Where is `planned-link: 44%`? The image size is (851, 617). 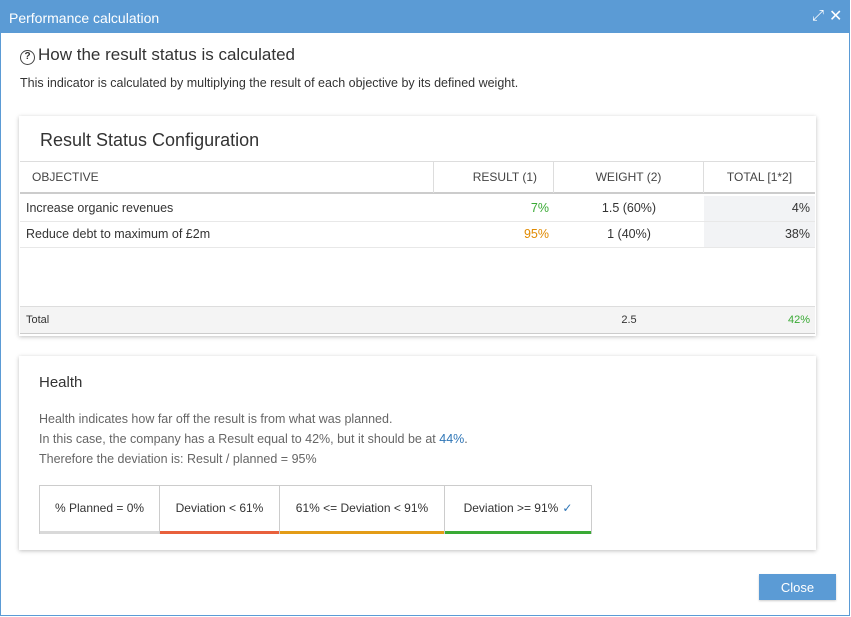 planned-link: 44% is located at coordinates (451, 439).